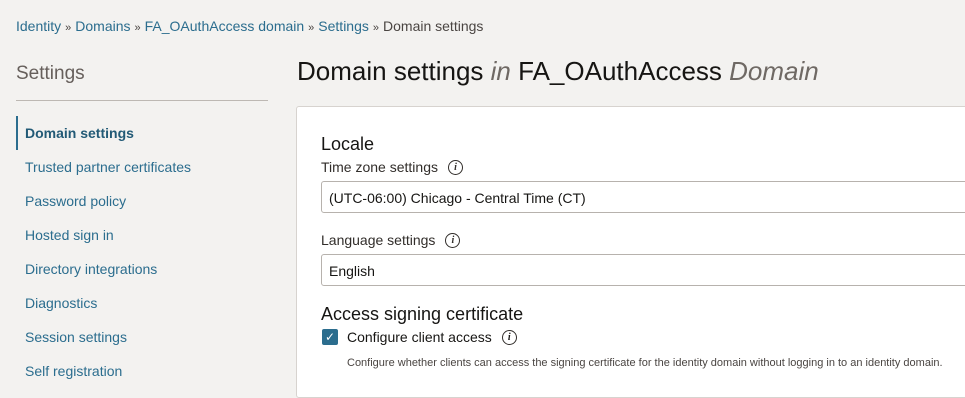 This screenshot has height=398, width=965. I want to click on breadcrumb-domain: FA_OAuthAccess domain, so click(225, 26).